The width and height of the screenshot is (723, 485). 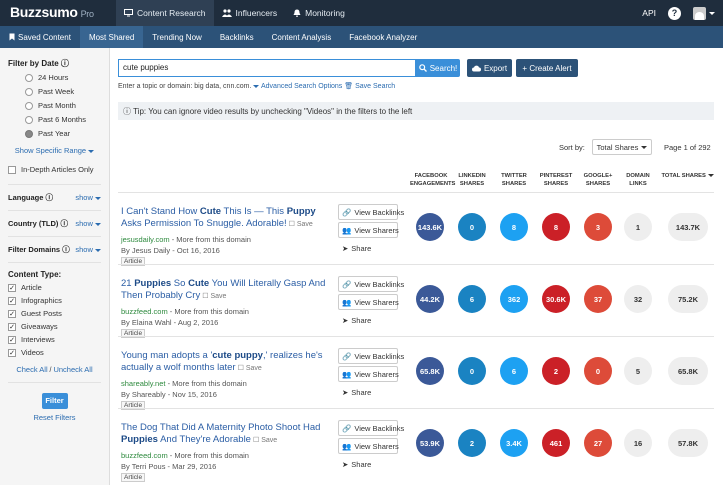 I want to click on pinterest-metric: 8, so click(x=556, y=227).